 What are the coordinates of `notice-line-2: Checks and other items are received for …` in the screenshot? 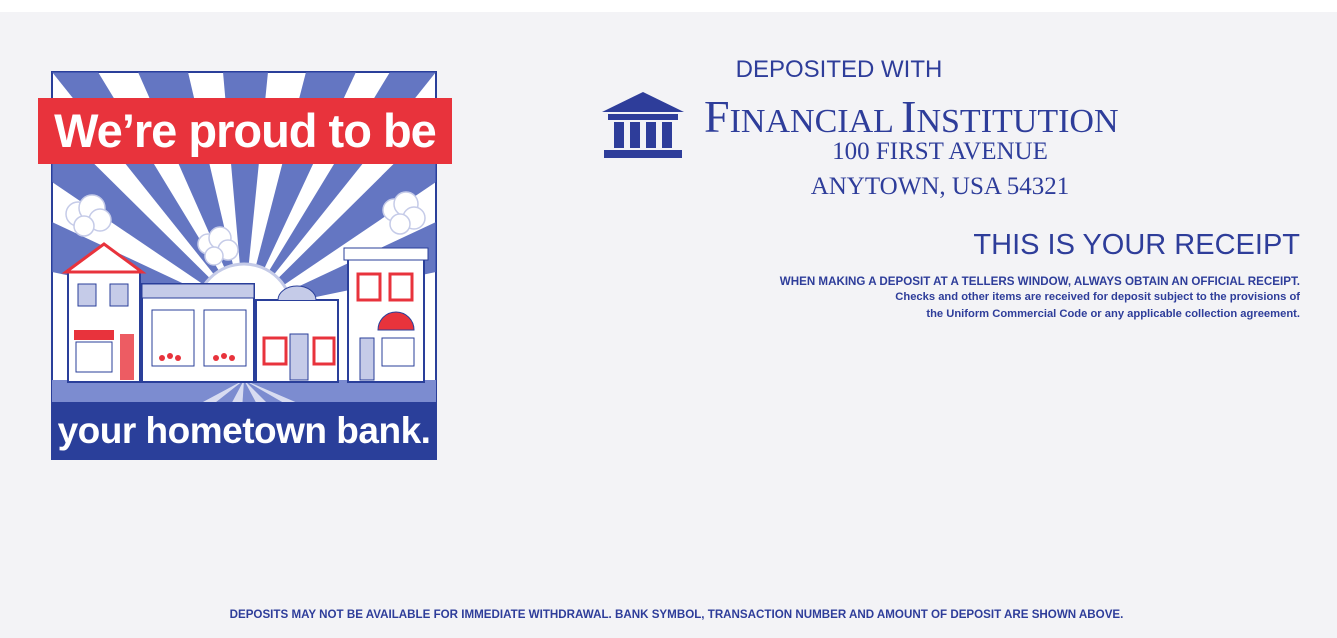 It's located at (1097, 297).